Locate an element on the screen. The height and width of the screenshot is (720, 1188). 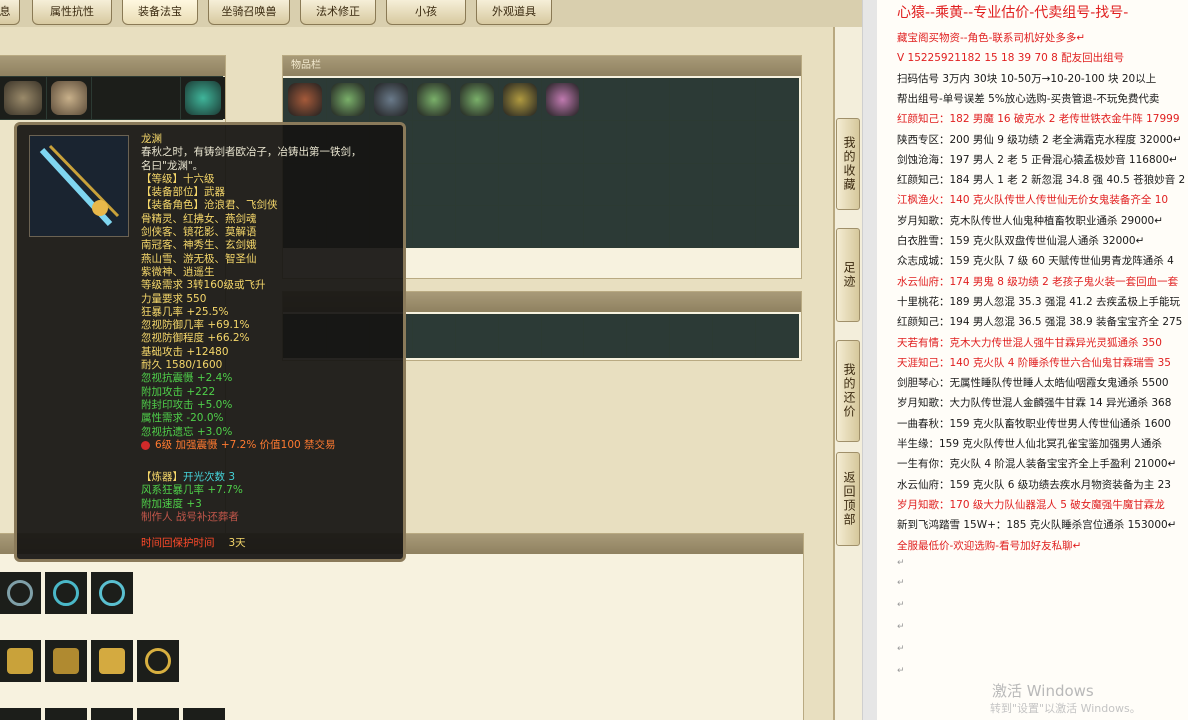
tab-bar: 息 属性抗性 装备法宝 坐骑召唤兽 法术修正 小孩 外观道具 is located at coordinates (431, 13).